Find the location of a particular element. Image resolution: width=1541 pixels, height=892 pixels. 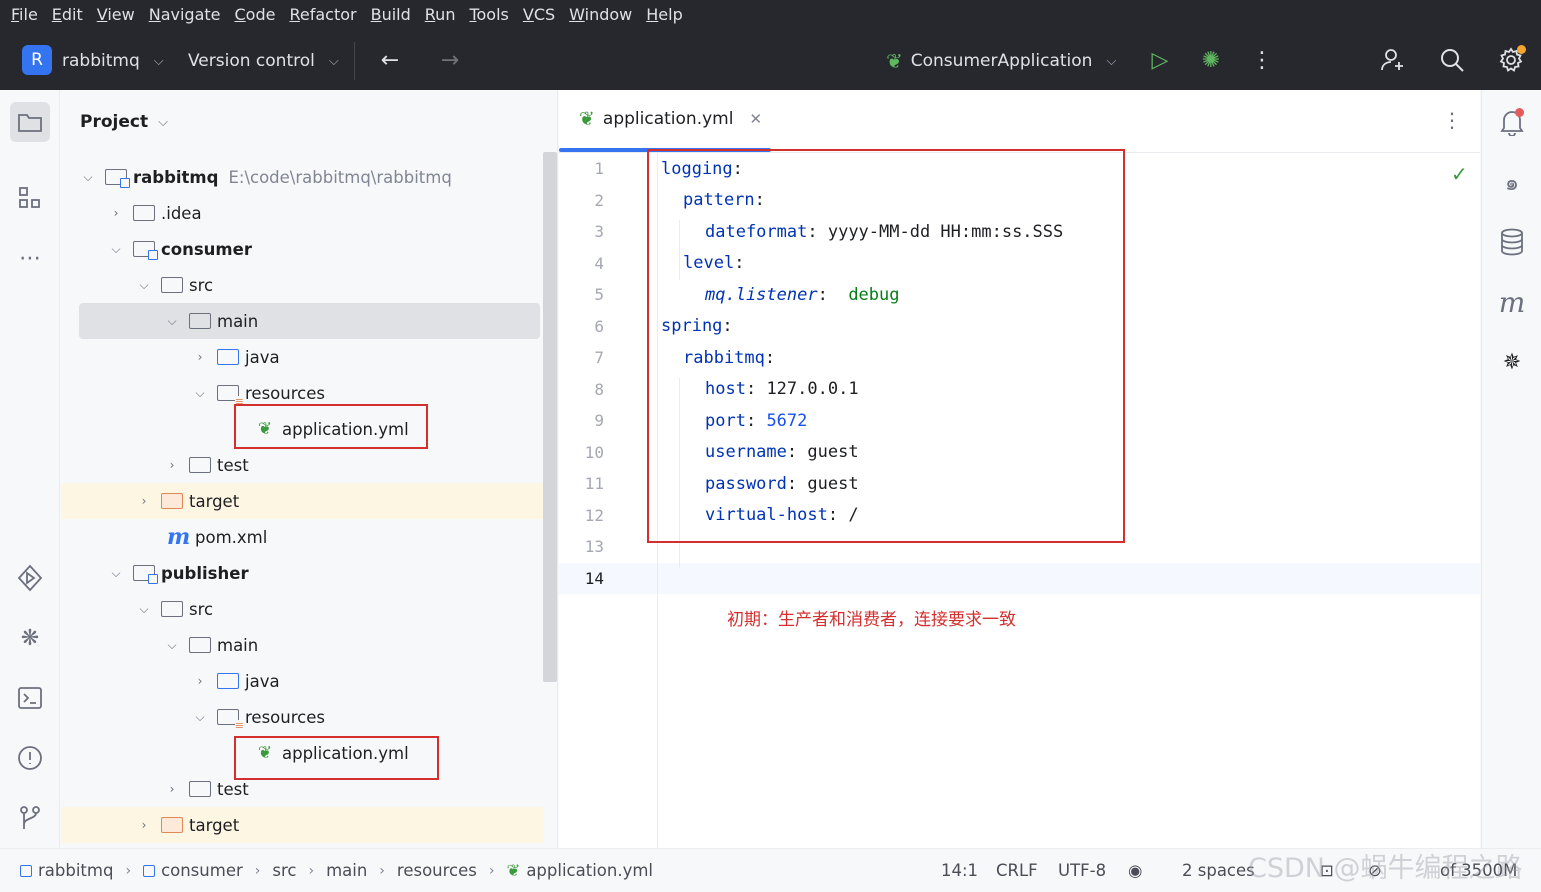

more-horizontal-icon: ⋯ is located at coordinates (30, 258).